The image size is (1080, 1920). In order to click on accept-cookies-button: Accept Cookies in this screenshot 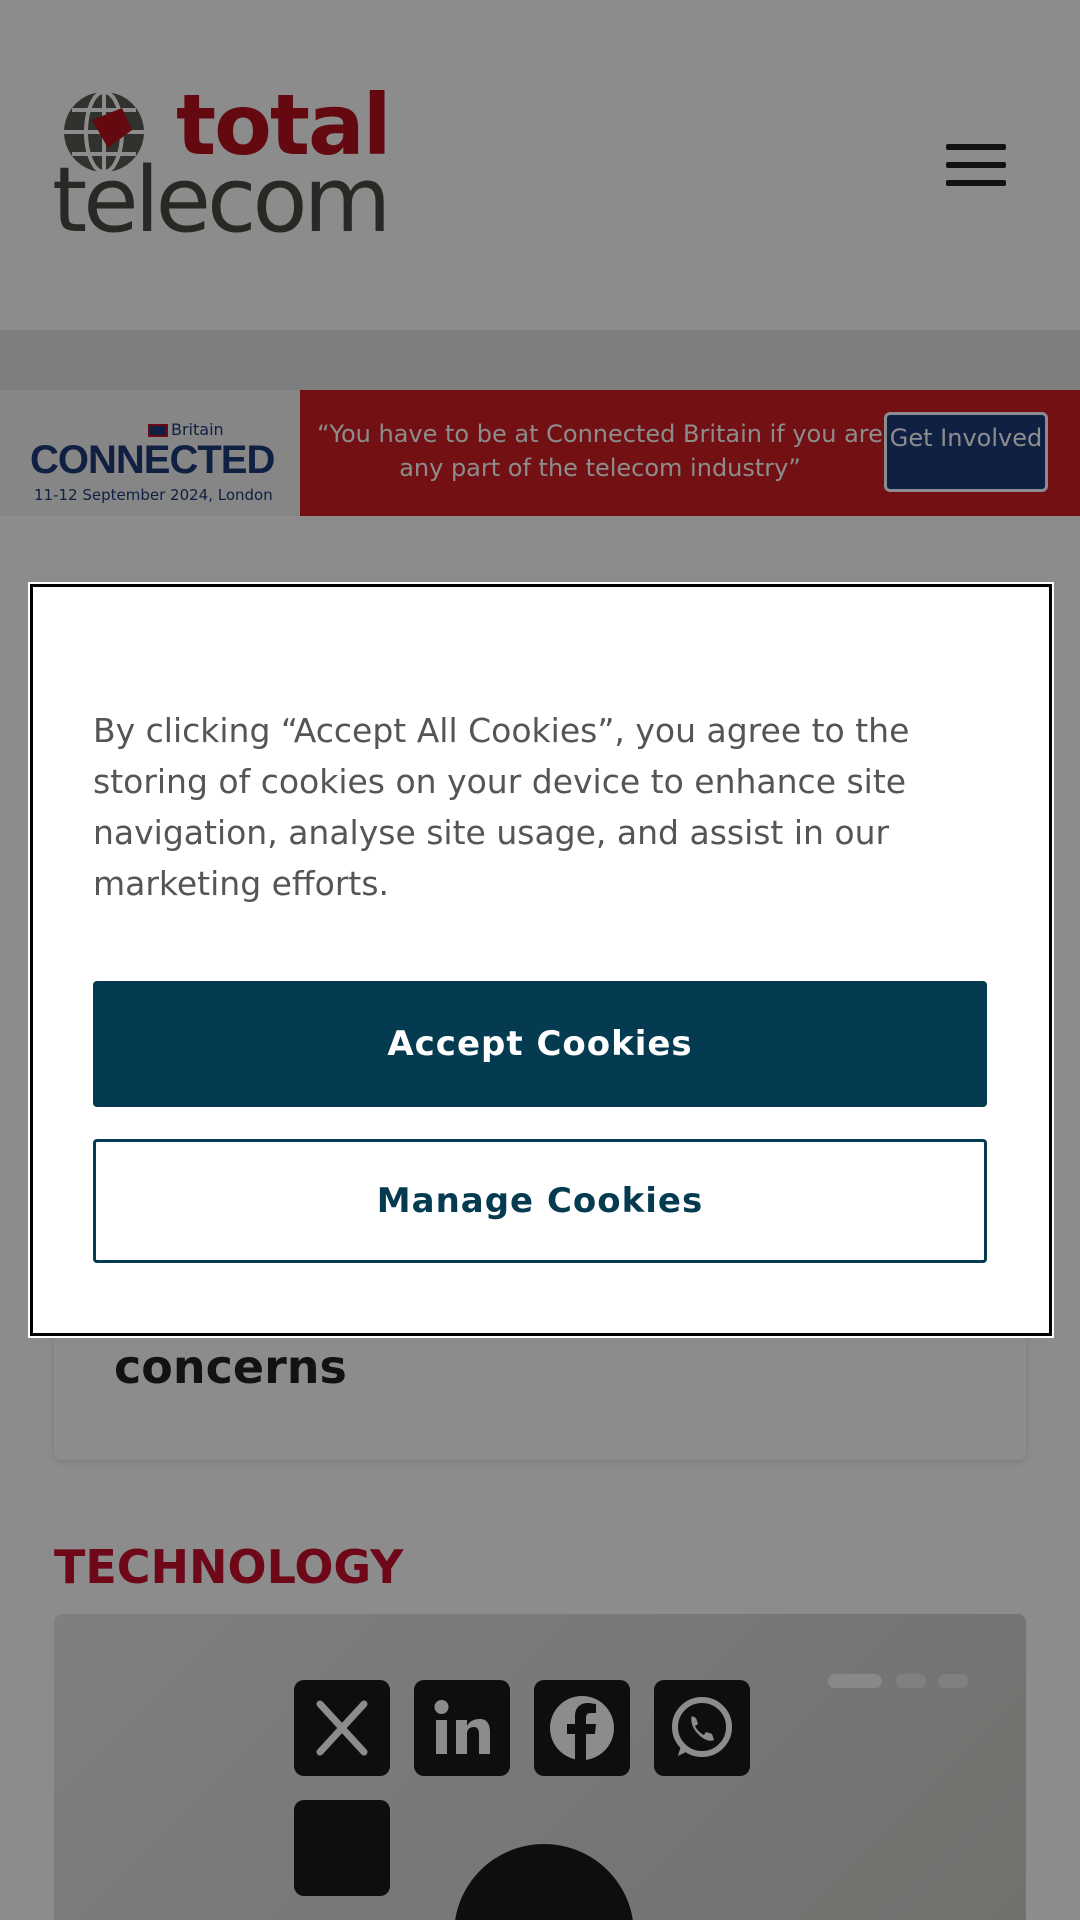, I will do `click(540, 1044)`.